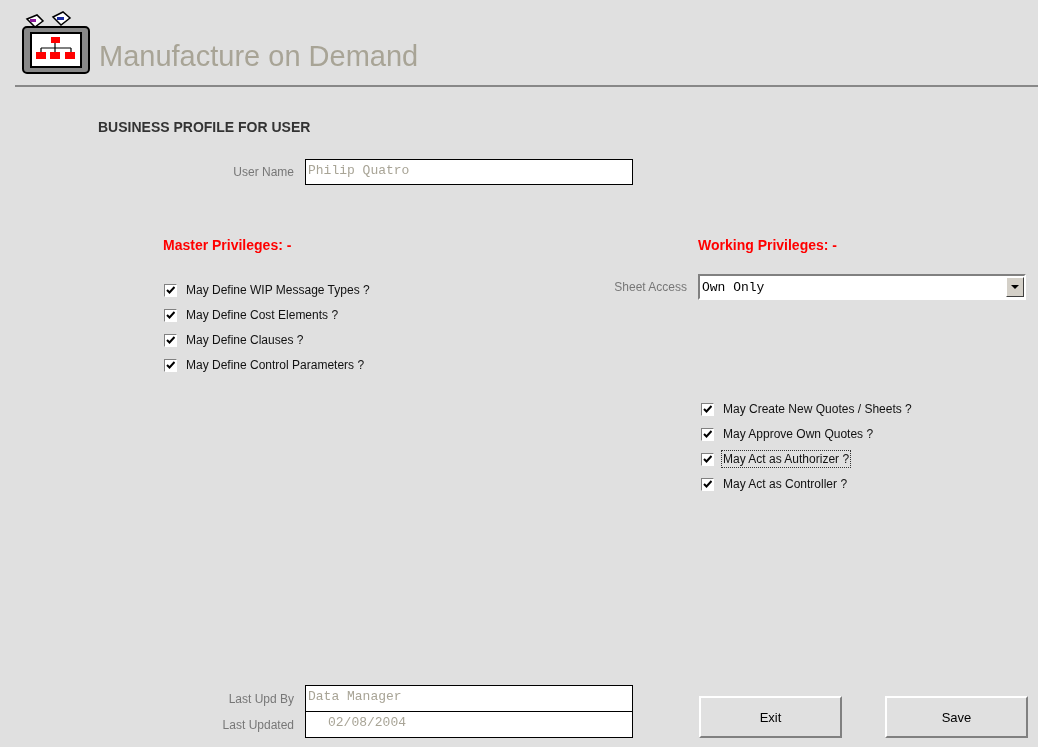 The height and width of the screenshot is (747, 1038). What do you see at coordinates (245, 340) in the screenshot?
I see `checkbox-label: May Define Clauses ?` at bounding box center [245, 340].